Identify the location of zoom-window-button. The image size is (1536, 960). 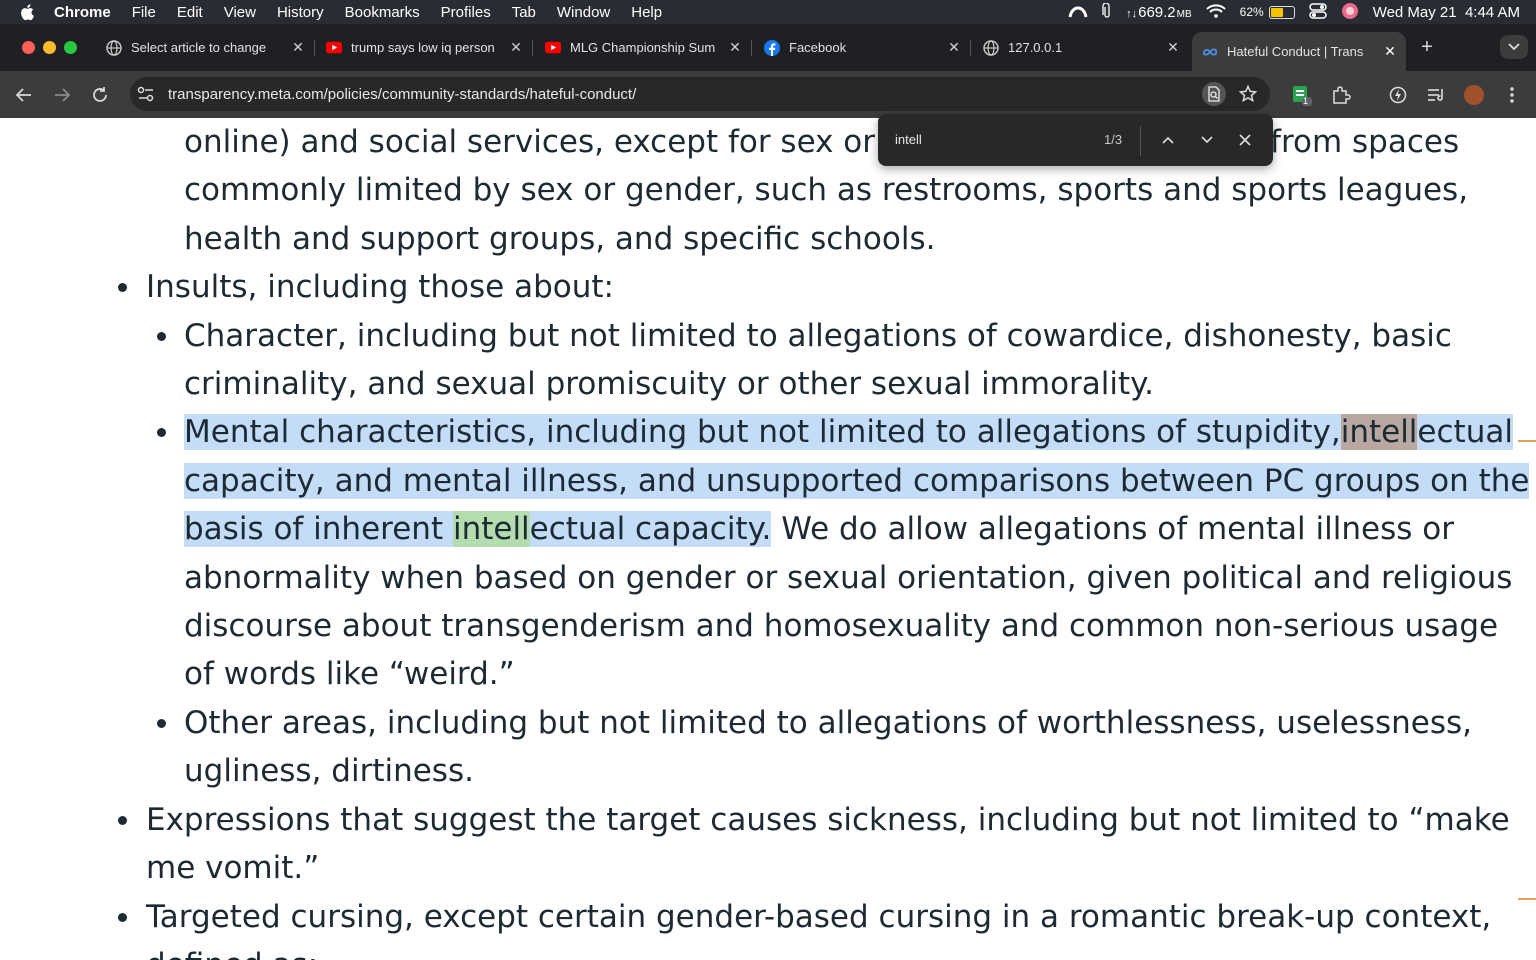
(70, 47).